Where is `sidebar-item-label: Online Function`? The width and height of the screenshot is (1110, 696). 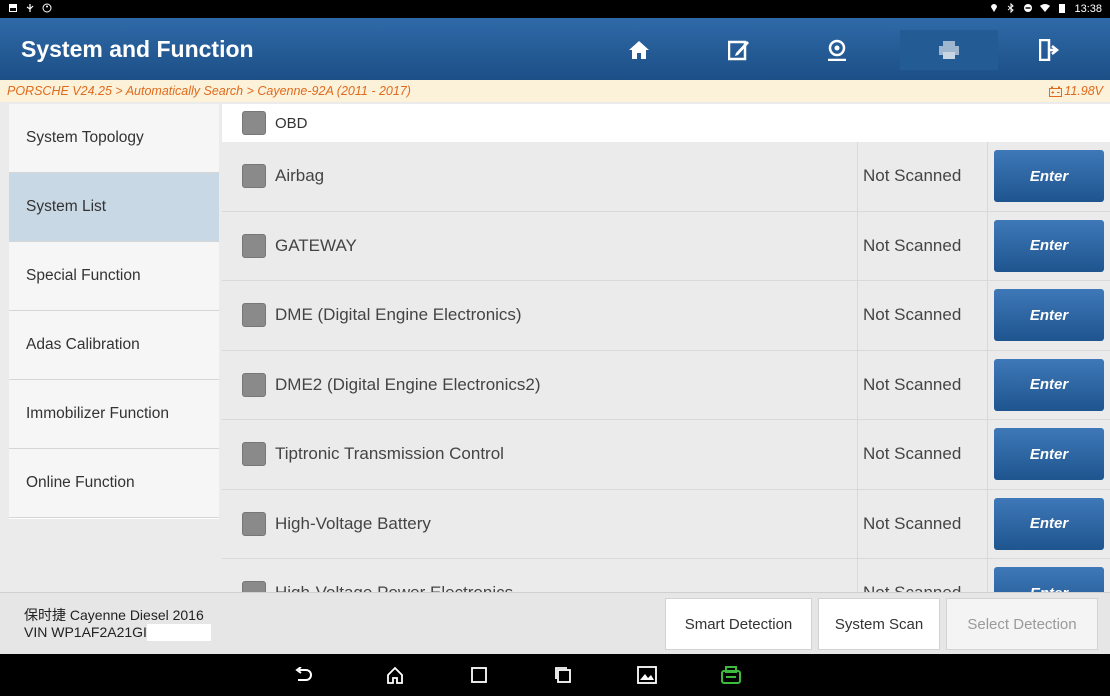
sidebar-item-label: Online Function is located at coordinates (80, 482).